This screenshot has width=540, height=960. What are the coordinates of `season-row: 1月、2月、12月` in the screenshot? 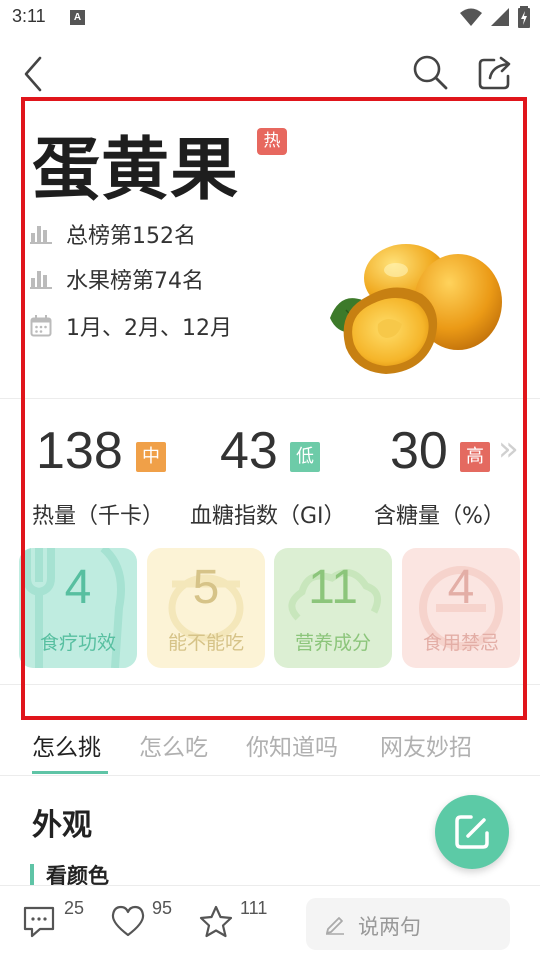 It's located at (131, 326).